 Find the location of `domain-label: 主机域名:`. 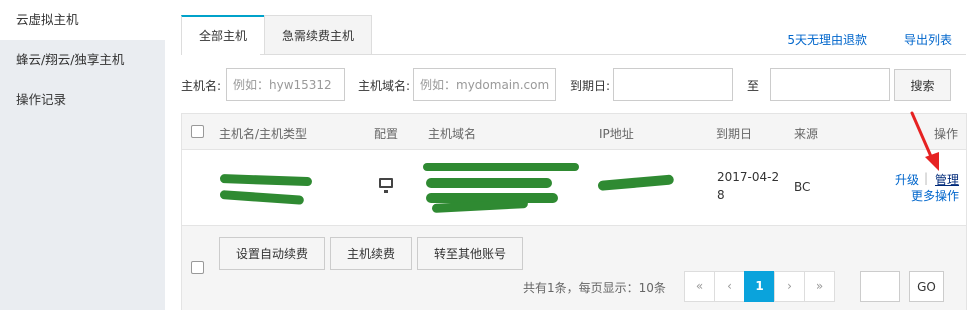

domain-label: 主机域名: is located at coordinates (384, 86).